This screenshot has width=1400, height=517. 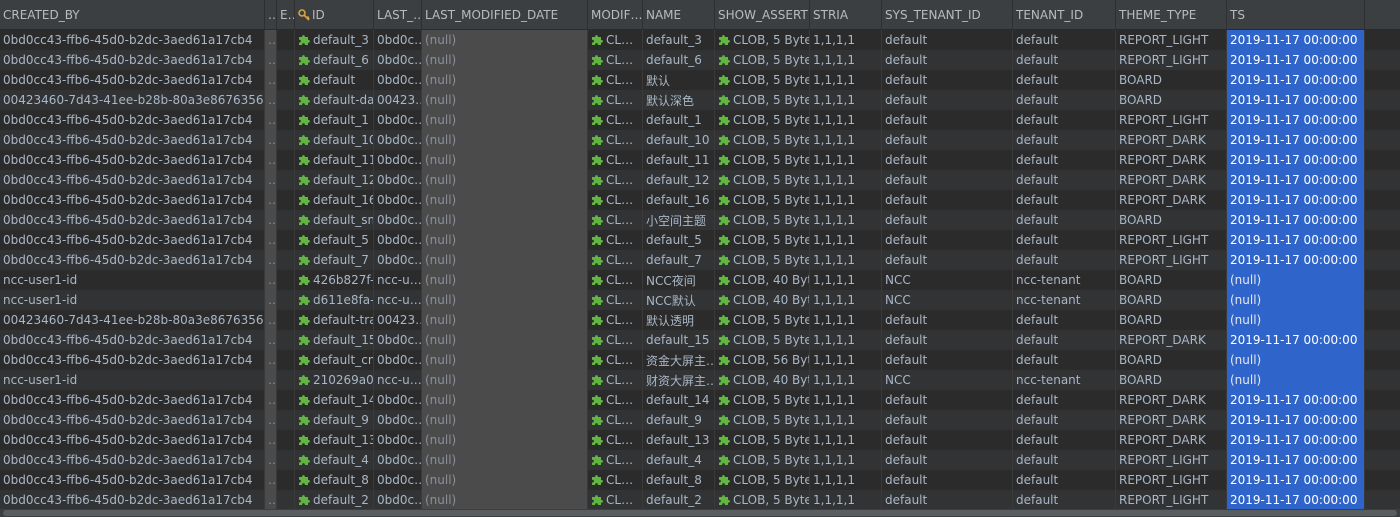 What do you see at coordinates (334, 200) in the screenshot?
I see `cell-id: default_16` at bounding box center [334, 200].